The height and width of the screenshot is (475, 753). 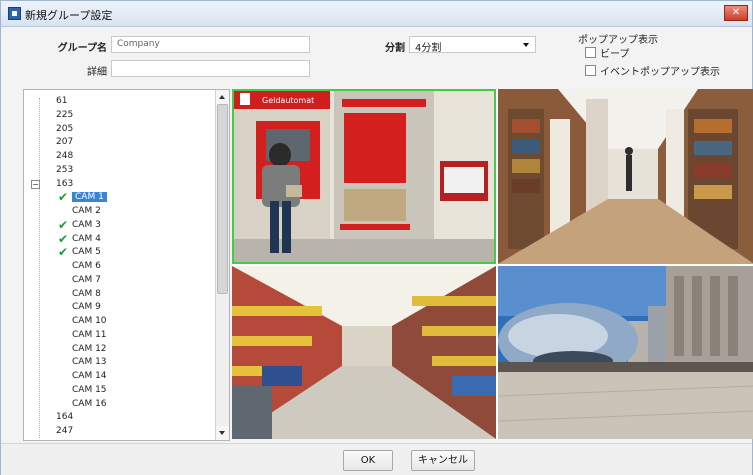 I want to click on tree-item-label: 61, so click(x=62, y=101).